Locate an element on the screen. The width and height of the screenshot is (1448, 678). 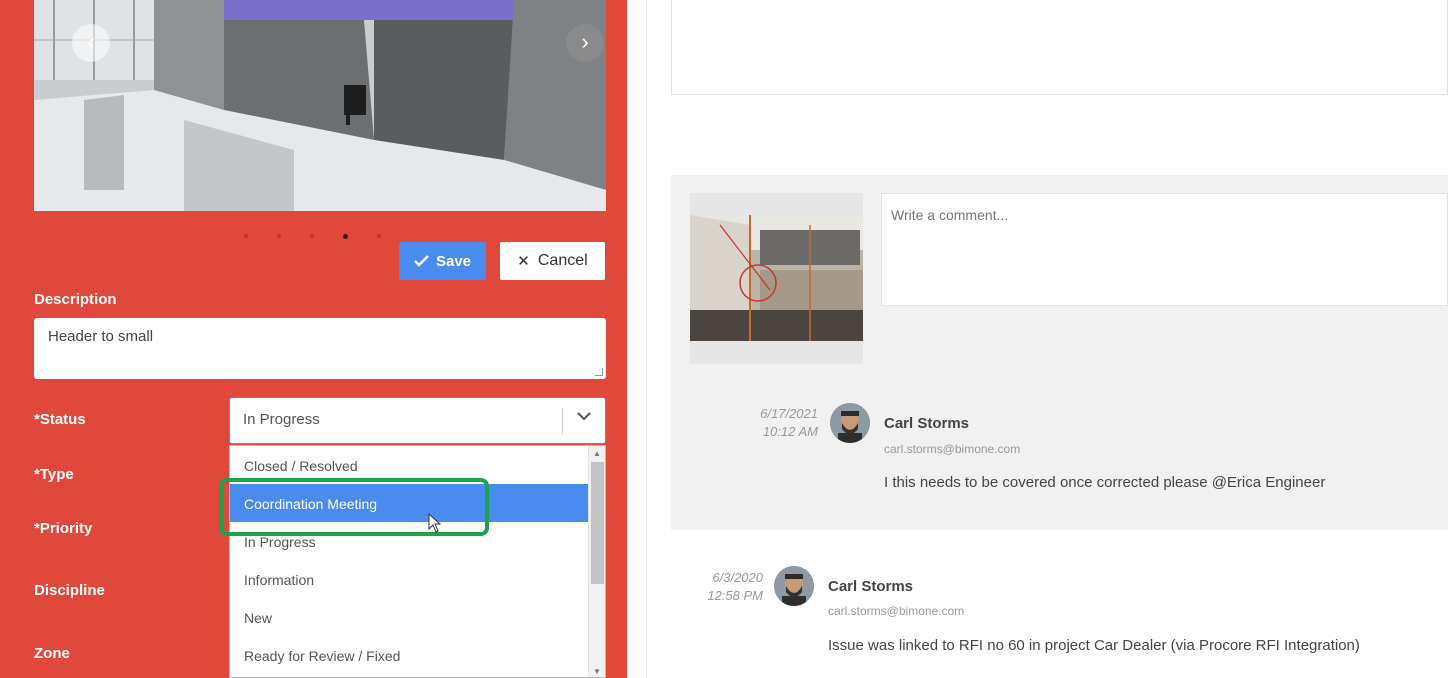
building-interior-render is located at coordinates (320, 105).